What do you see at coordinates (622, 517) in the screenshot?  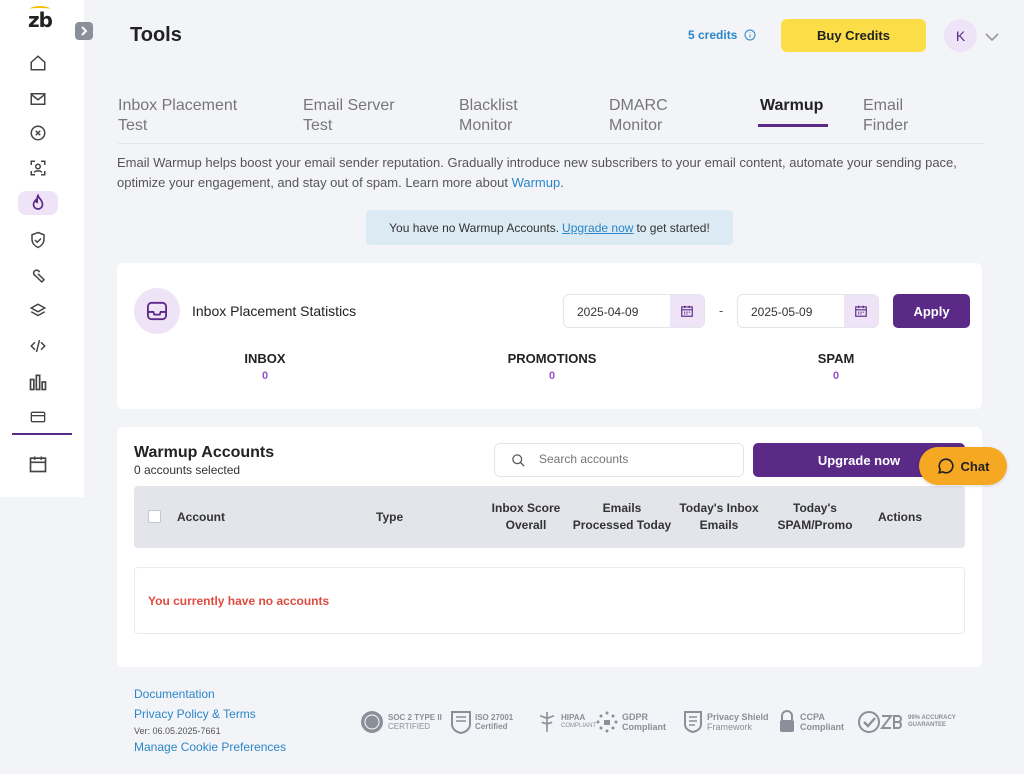 I see `col-emails-processed: Emails Processed Today` at bounding box center [622, 517].